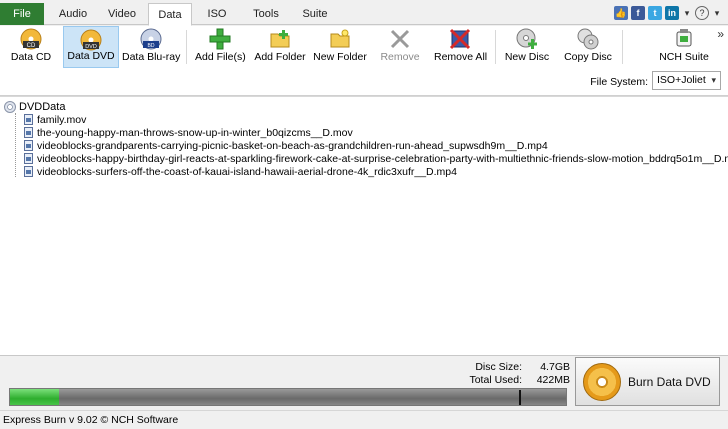  What do you see at coordinates (220, 39) in the screenshot?
I see `add-files-icon` at bounding box center [220, 39].